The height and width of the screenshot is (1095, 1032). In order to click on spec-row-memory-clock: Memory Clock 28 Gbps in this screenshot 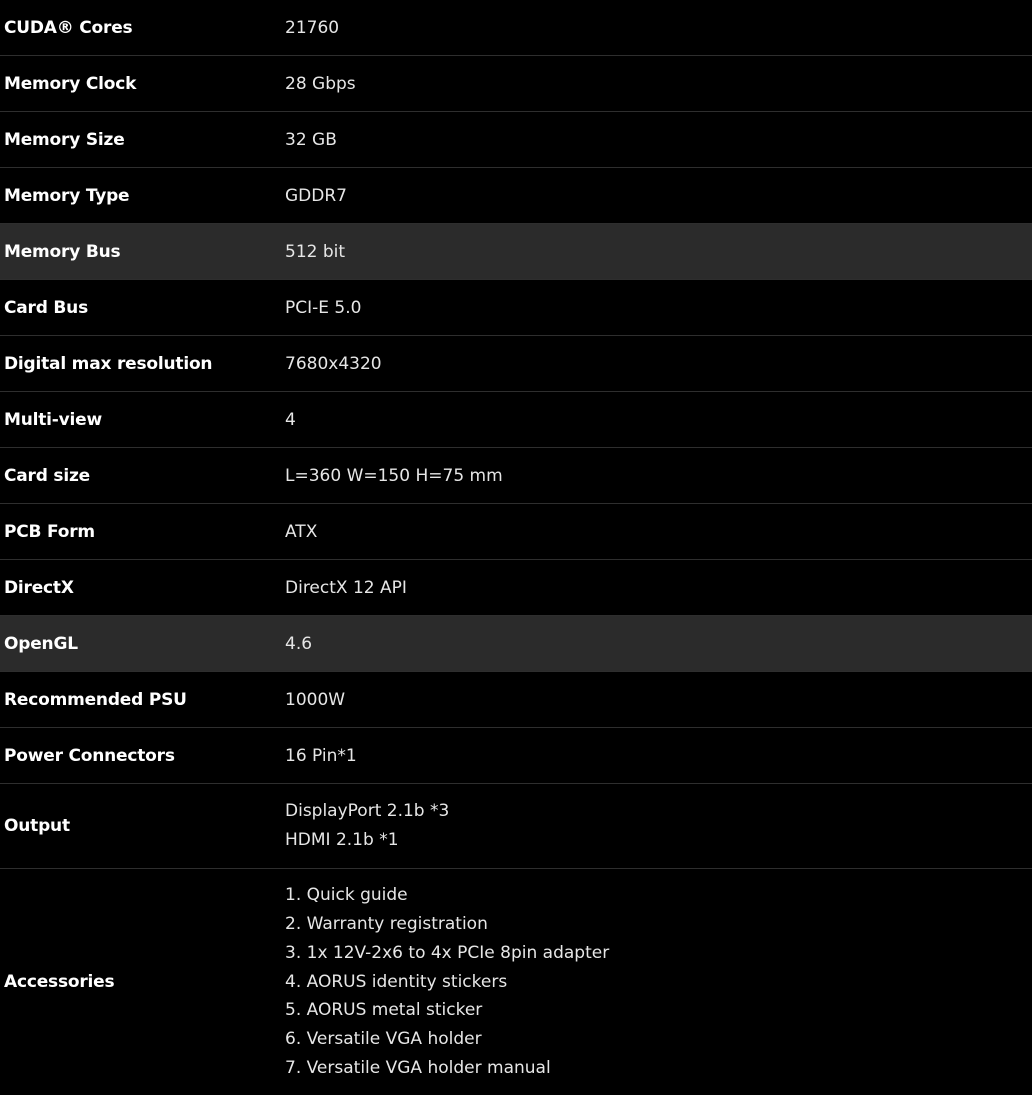, I will do `click(516, 84)`.